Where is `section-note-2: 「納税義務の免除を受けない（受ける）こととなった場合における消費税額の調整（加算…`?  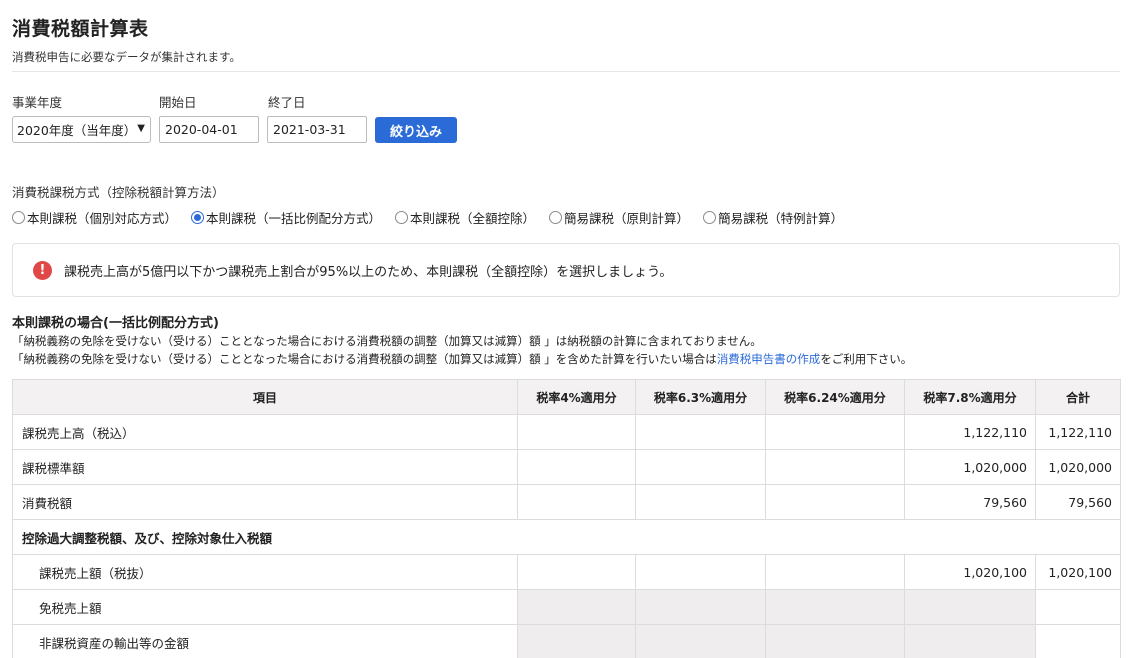
section-note-2: 「納税義務の免除を受けない（受ける）こととなった場合における消費税額の調整（加算… is located at coordinates (462, 359).